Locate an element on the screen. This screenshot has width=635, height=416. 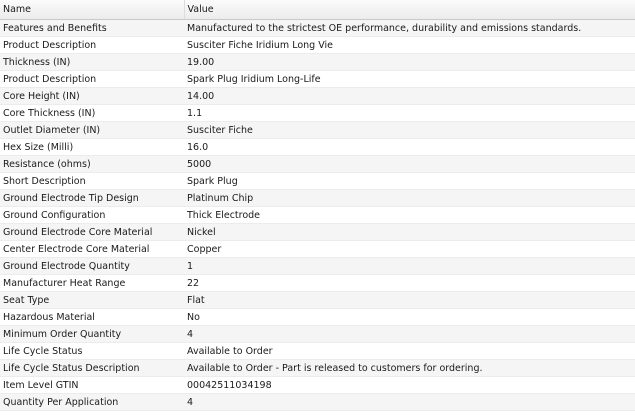
table-row: Ground Electrode Quantity 1 is located at coordinates (317, 266).